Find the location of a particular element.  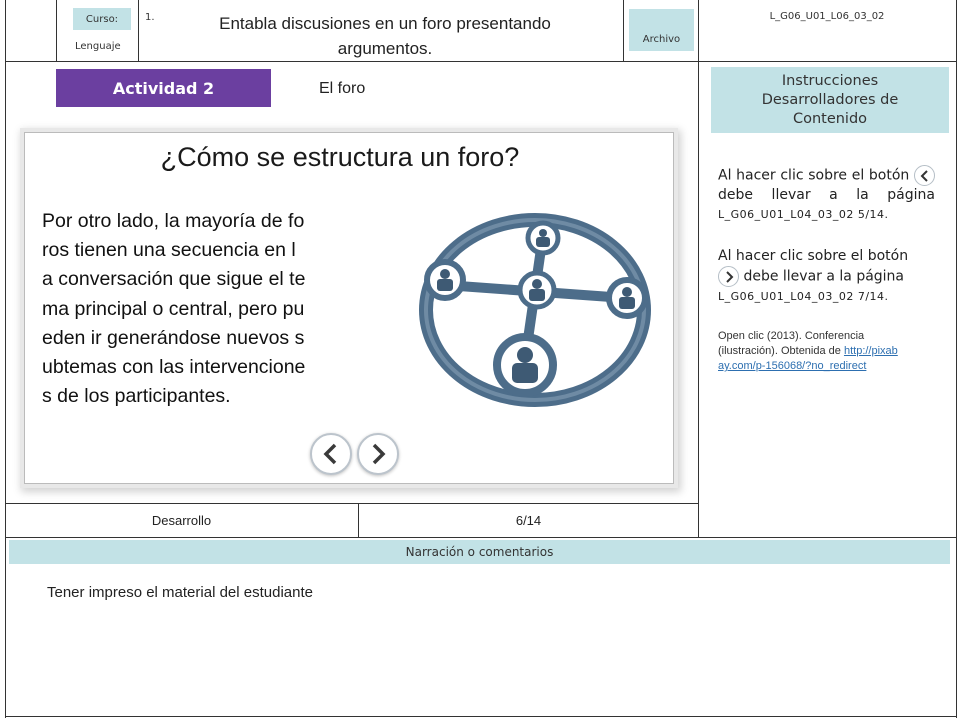

course-name: Lenguaje is located at coordinates (98, 46).